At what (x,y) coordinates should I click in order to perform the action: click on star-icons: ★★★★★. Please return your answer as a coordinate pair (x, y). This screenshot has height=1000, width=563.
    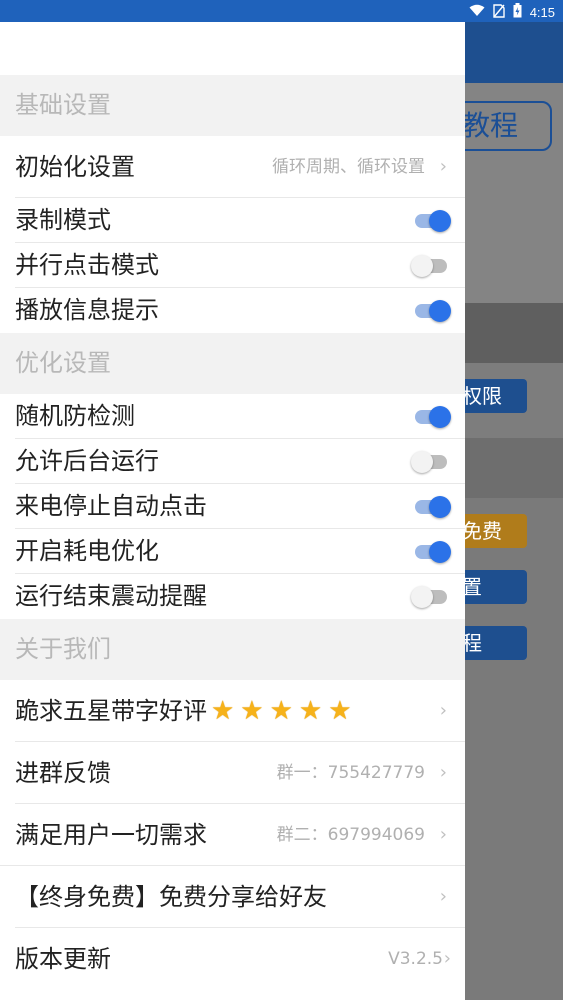
    Looking at the image, I should click on (284, 711).